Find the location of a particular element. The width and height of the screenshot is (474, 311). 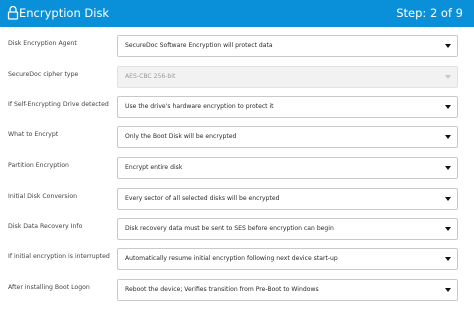

setting-label: What to Encrypt is located at coordinates (33, 134).